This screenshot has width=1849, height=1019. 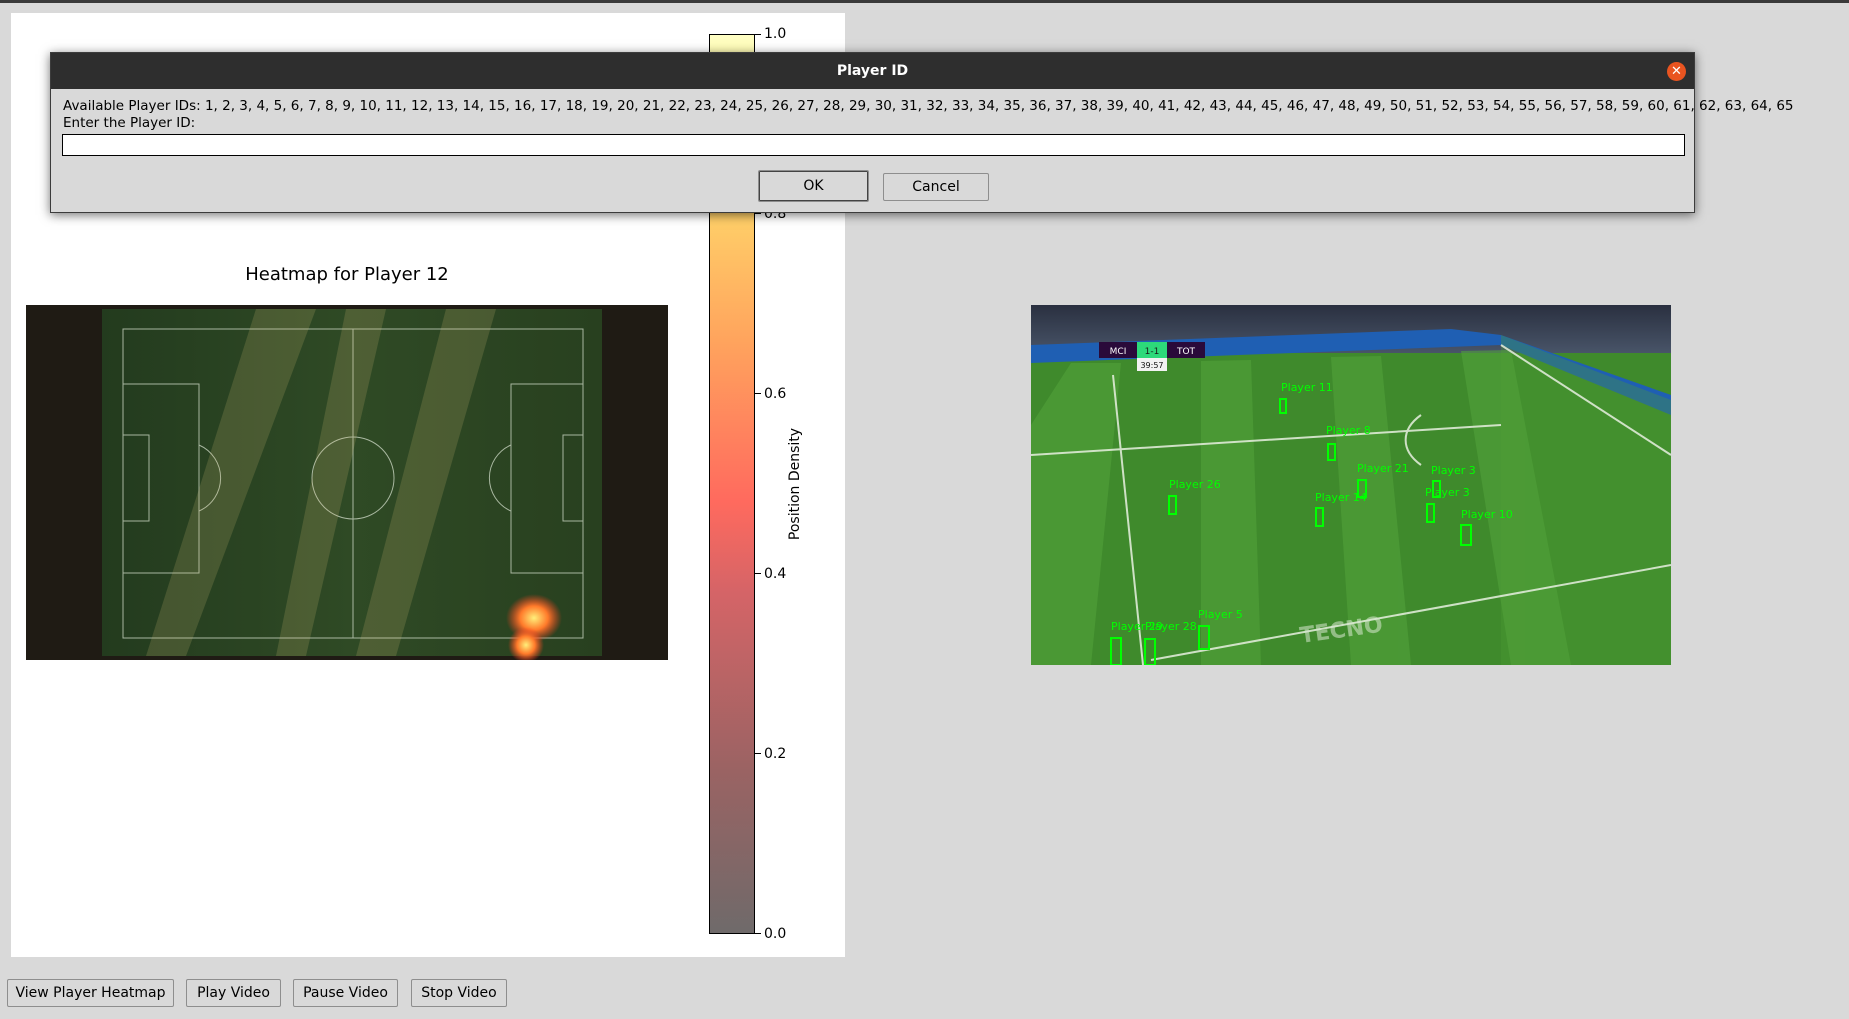 What do you see at coordinates (1307, 387) in the screenshot?
I see `player-label: Player 11` at bounding box center [1307, 387].